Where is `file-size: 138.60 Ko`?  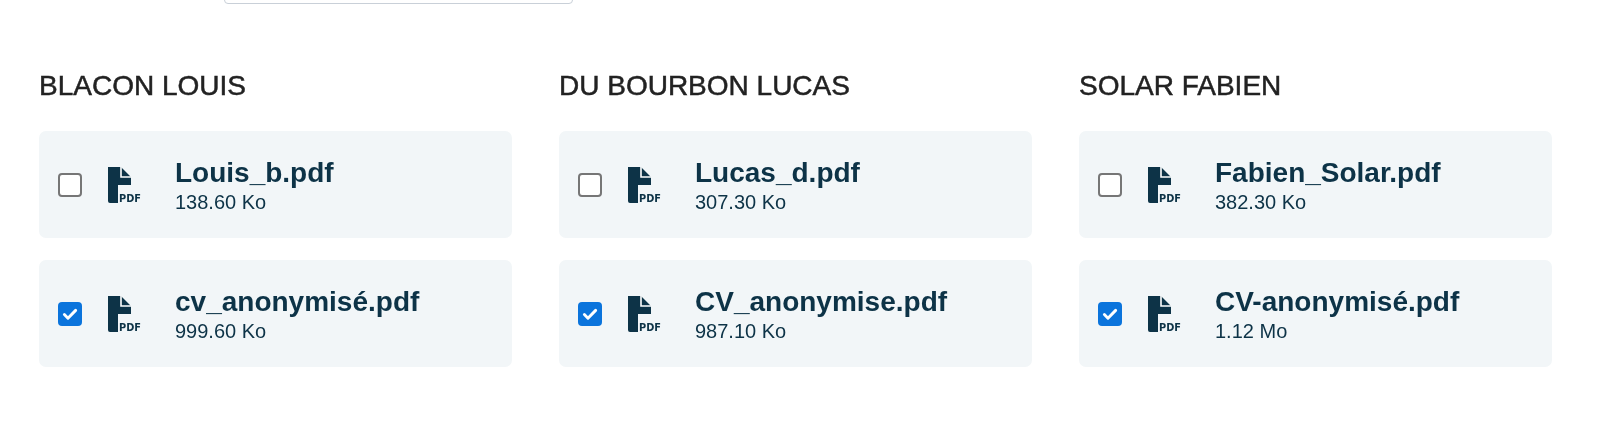 file-size: 138.60 Ko is located at coordinates (221, 201).